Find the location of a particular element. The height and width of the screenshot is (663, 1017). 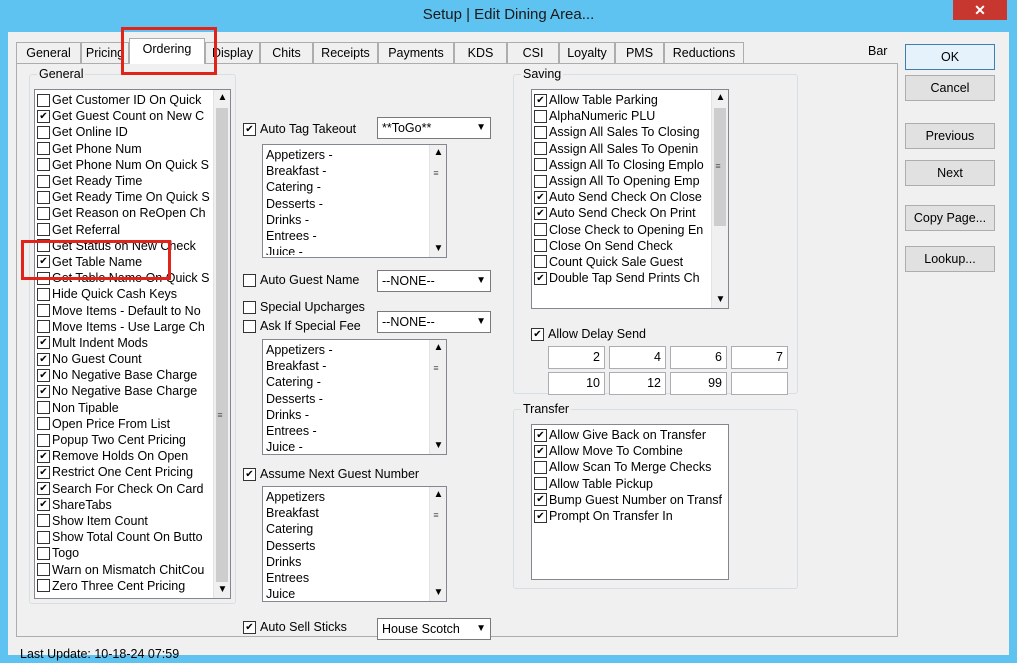

list-item: Count Quick Sale Guest is located at coordinates (622, 262).